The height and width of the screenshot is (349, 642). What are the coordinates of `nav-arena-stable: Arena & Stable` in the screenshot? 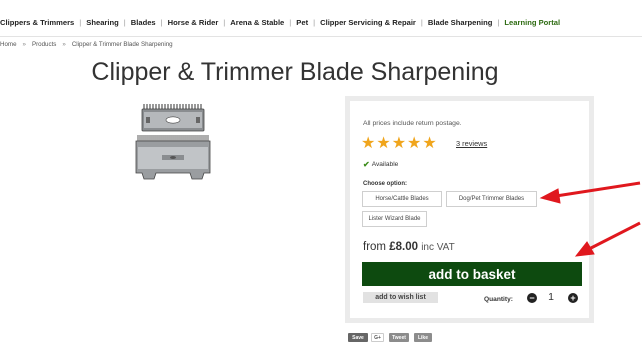 It's located at (257, 22).